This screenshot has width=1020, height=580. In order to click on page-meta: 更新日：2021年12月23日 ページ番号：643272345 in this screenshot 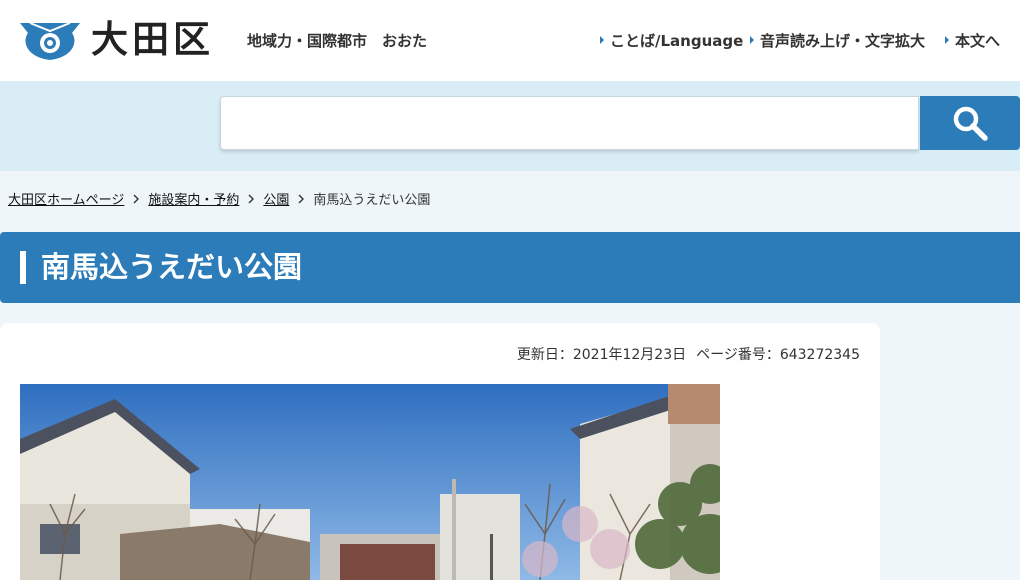, I will do `click(688, 355)`.